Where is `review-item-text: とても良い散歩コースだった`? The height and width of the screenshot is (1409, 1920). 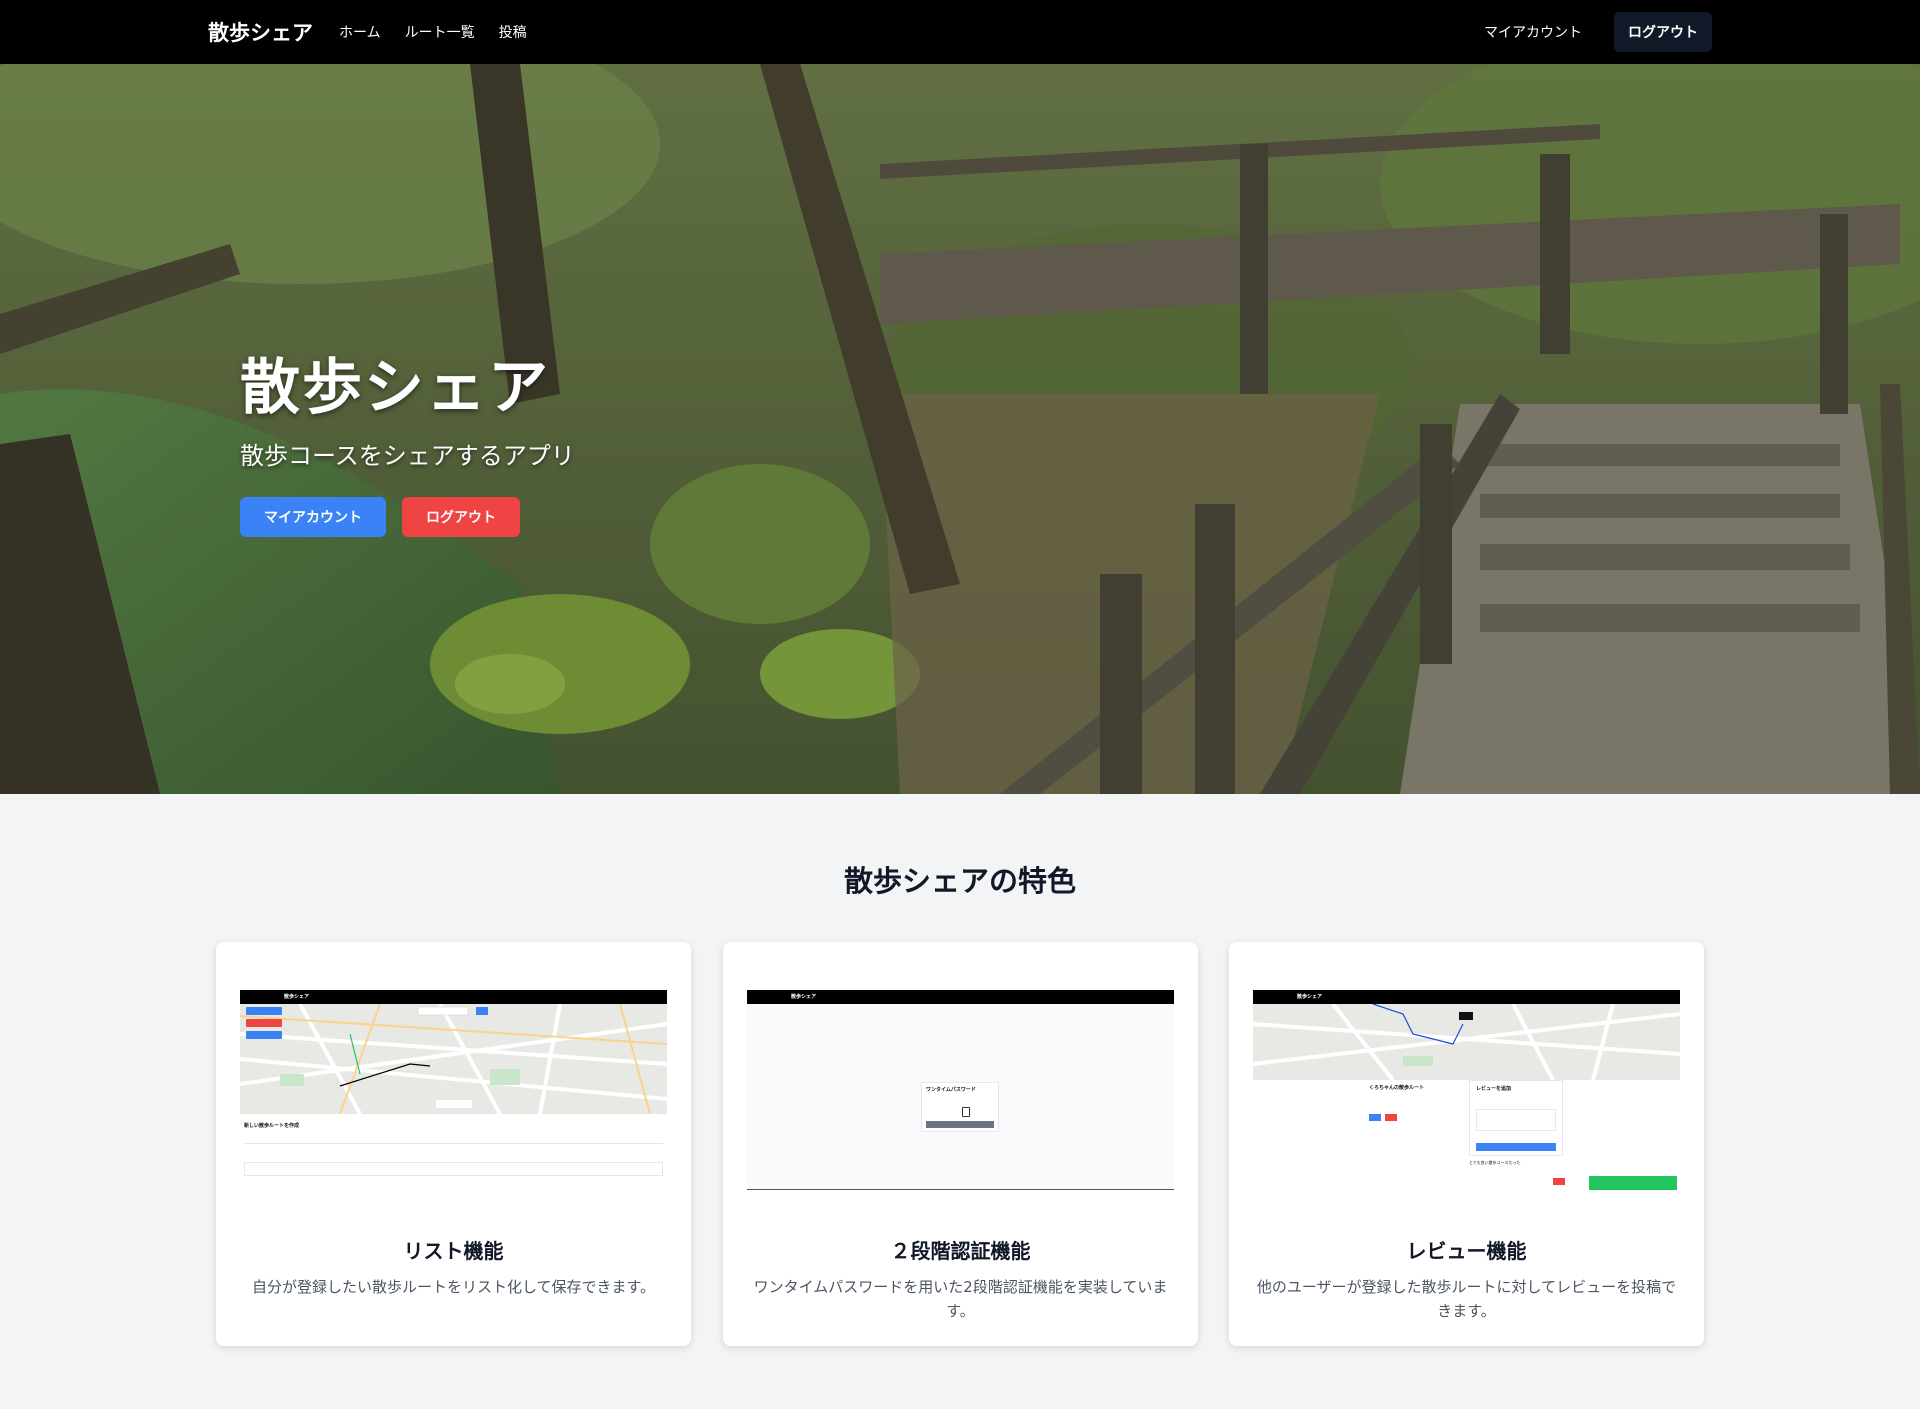 review-item-text: とても良い散歩コースだった is located at coordinates (1495, 1162).